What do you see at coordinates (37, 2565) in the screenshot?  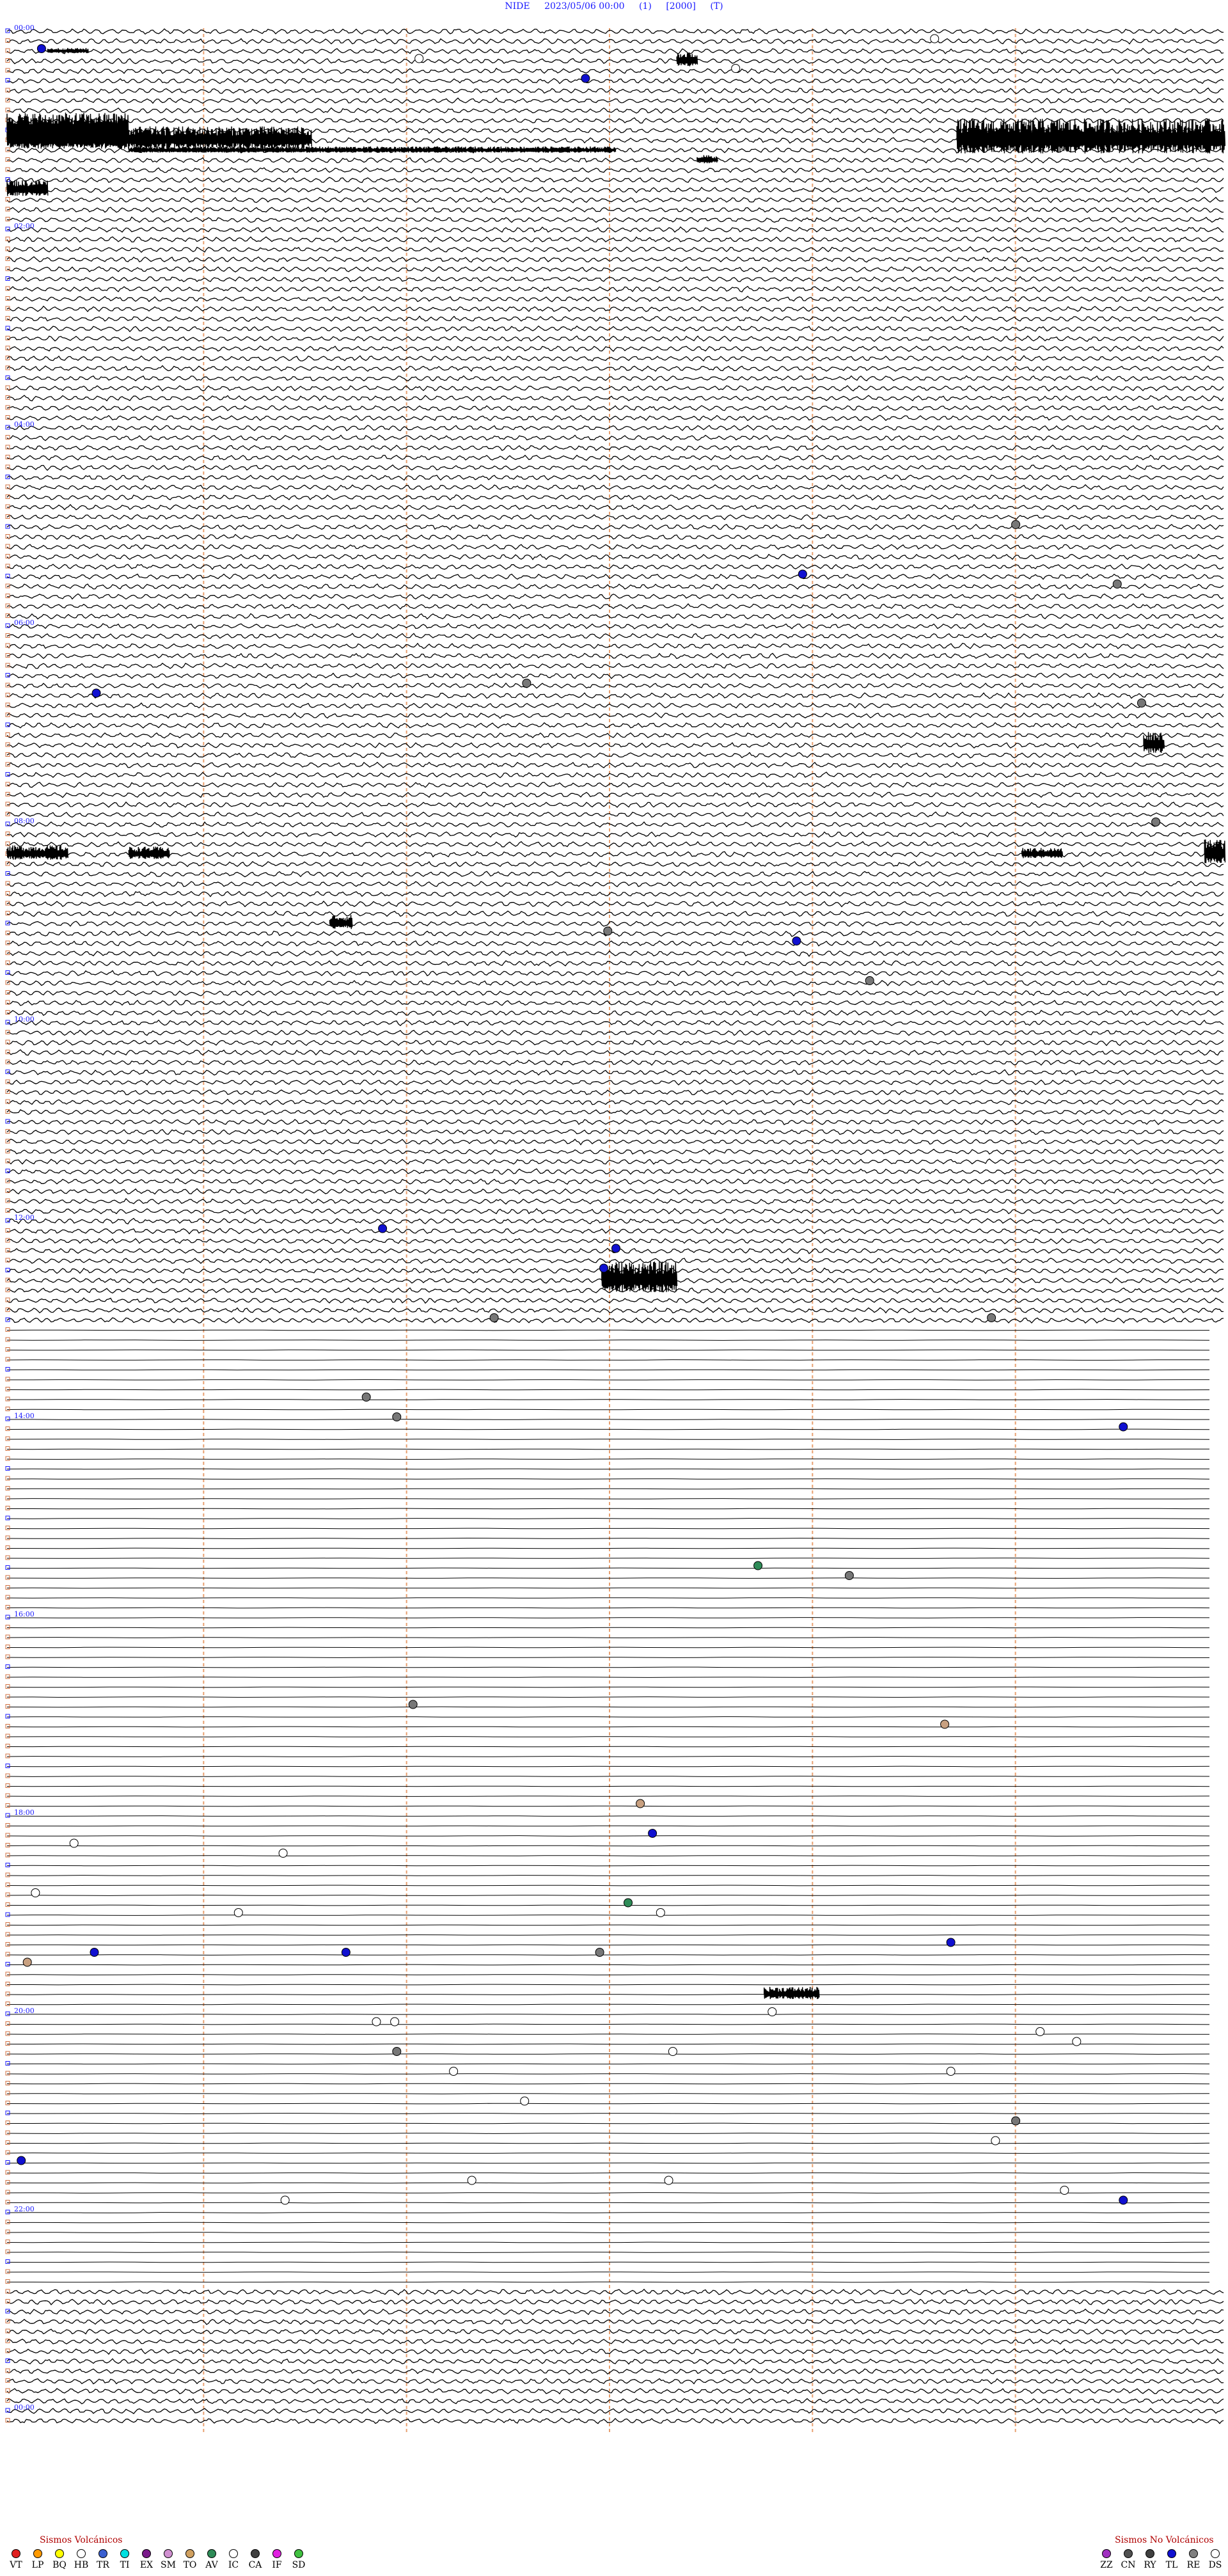 I see `legend-code: LP` at bounding box center [37, 2565].